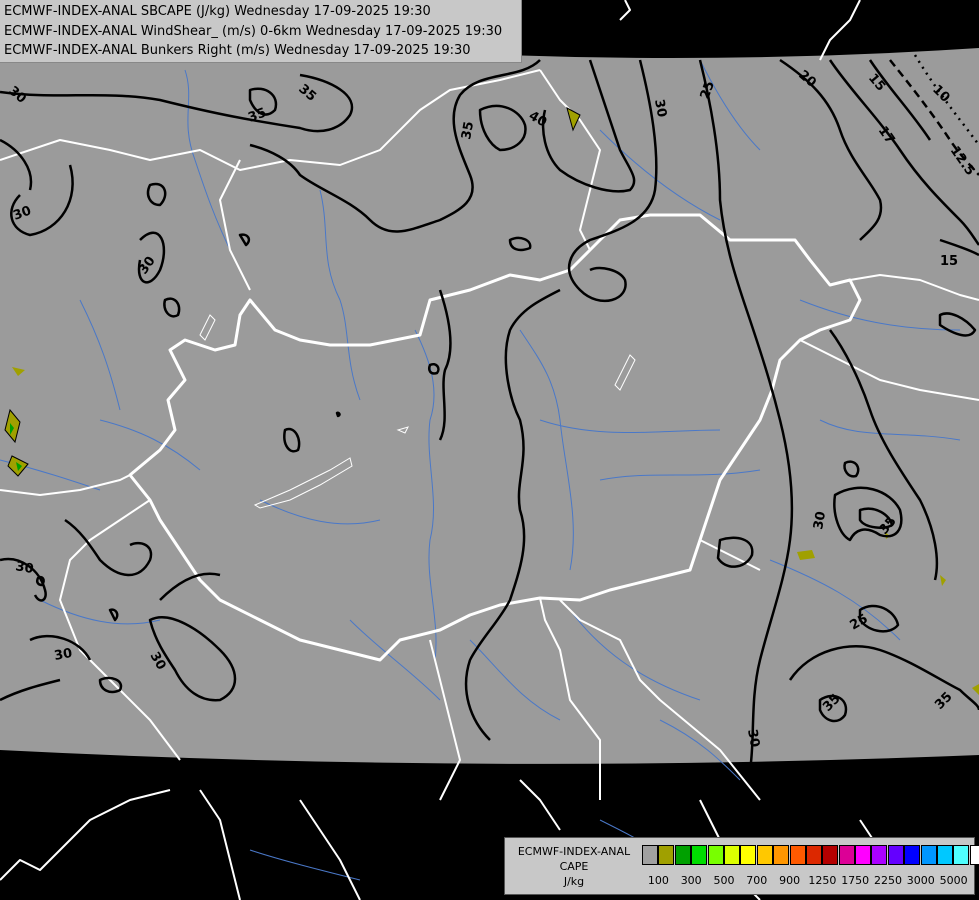 This screenshot has height=900, width=979. I want to click on legend-tick-label: 300, so click(691, 880).